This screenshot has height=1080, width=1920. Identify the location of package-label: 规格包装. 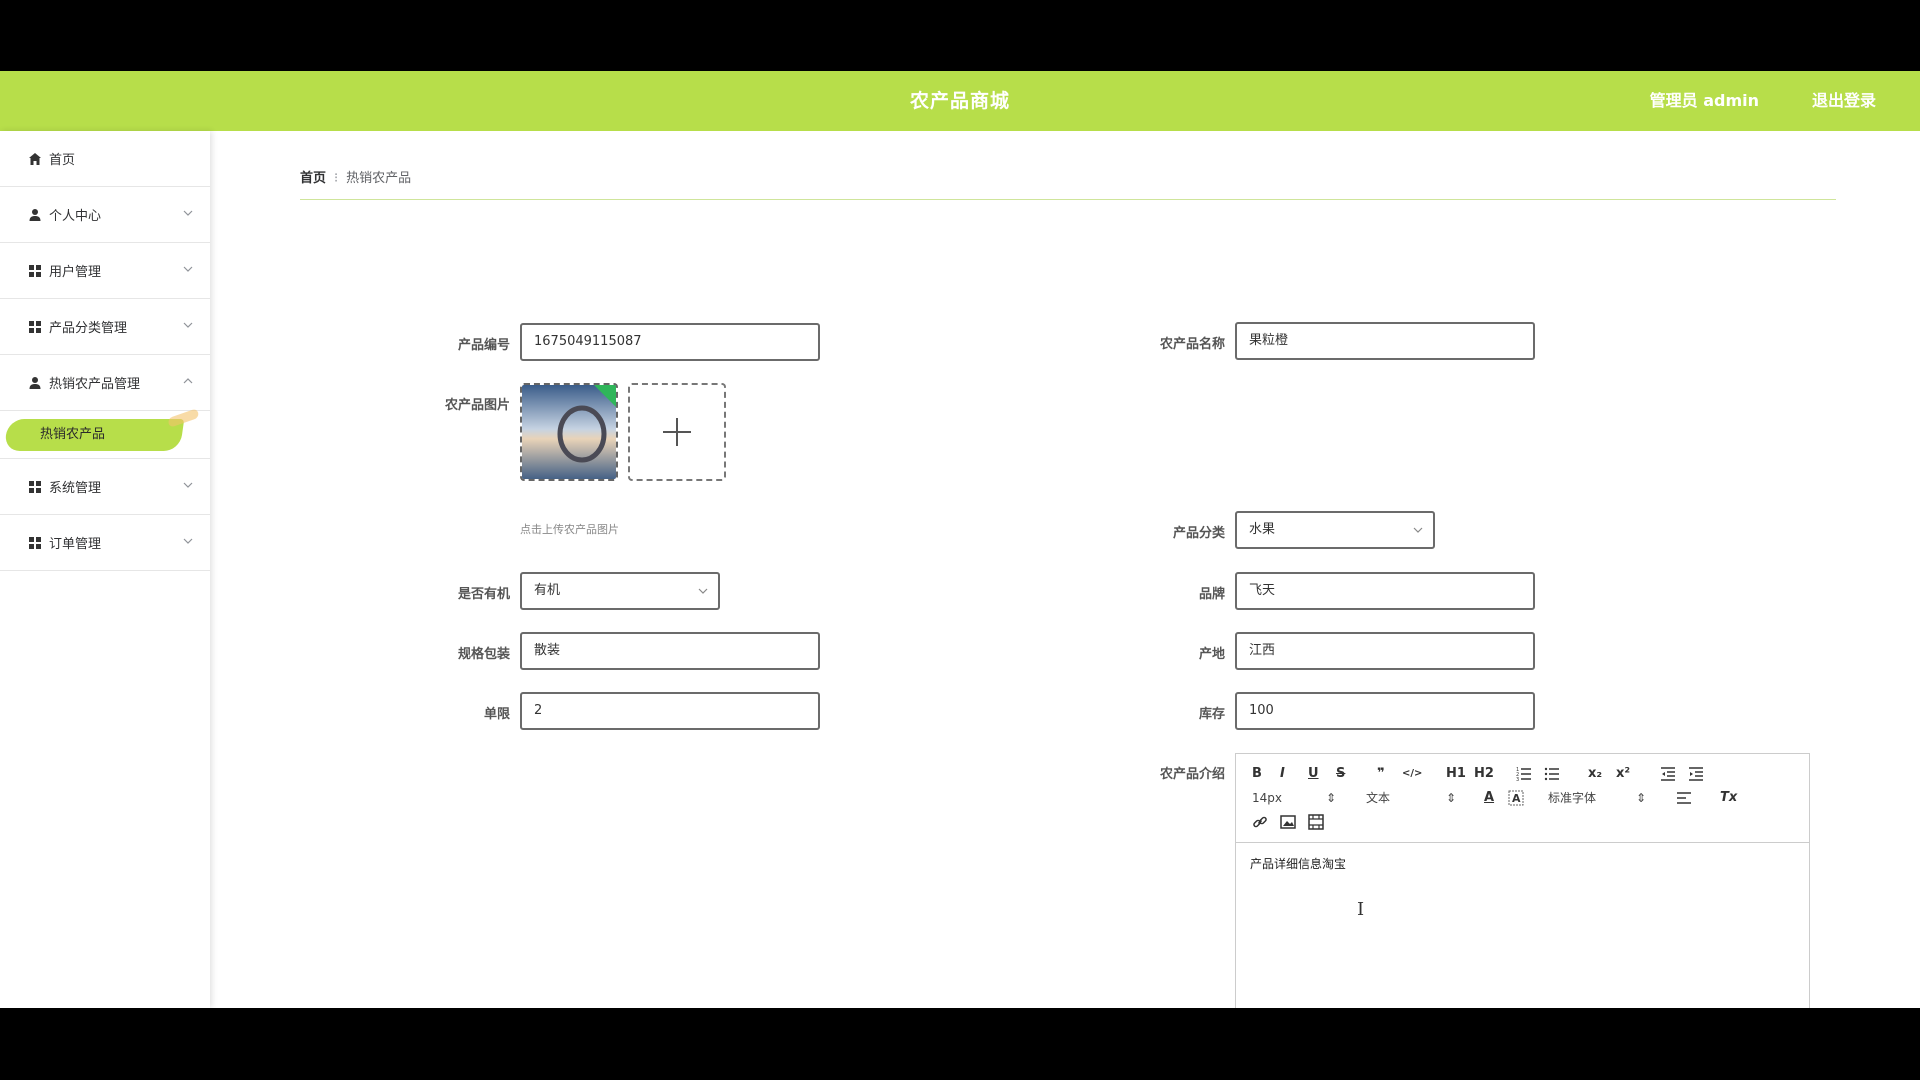
(483, 654).